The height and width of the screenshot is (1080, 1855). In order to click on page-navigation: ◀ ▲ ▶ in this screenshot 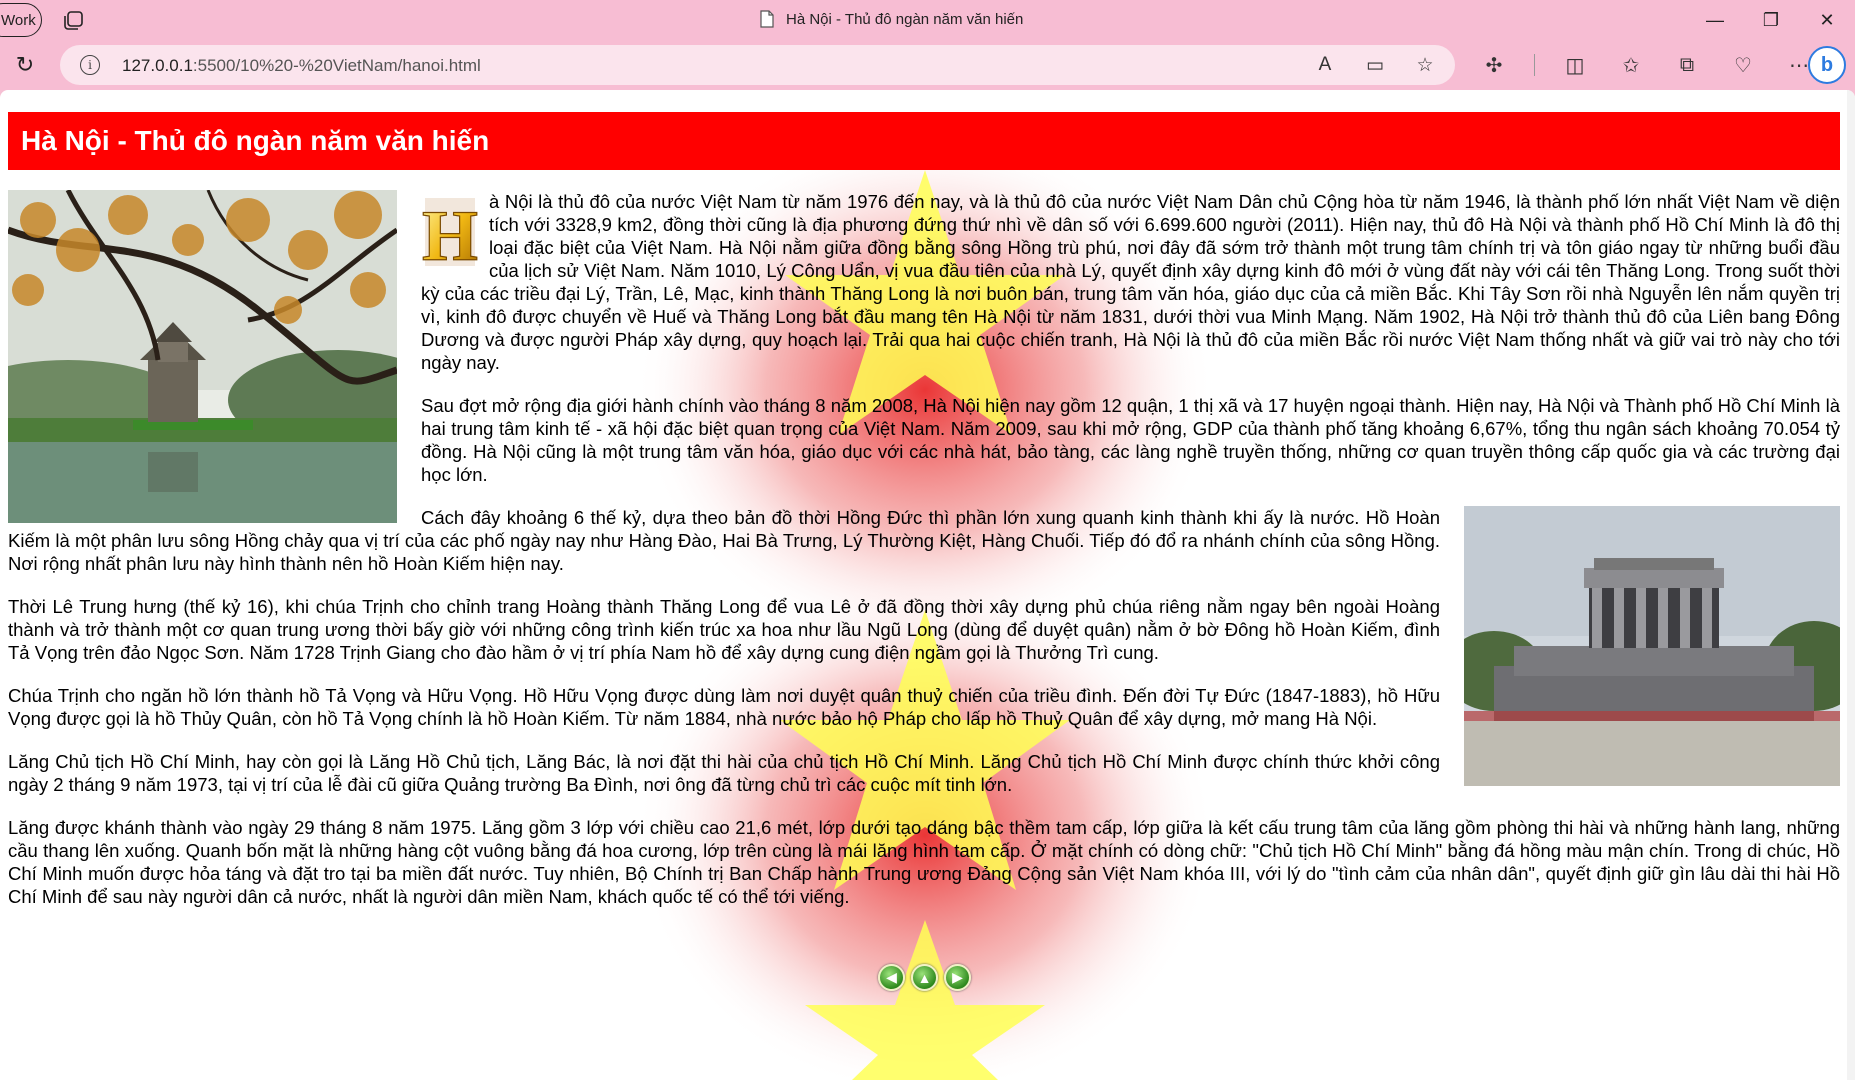, I will do `click(924, 977)`.